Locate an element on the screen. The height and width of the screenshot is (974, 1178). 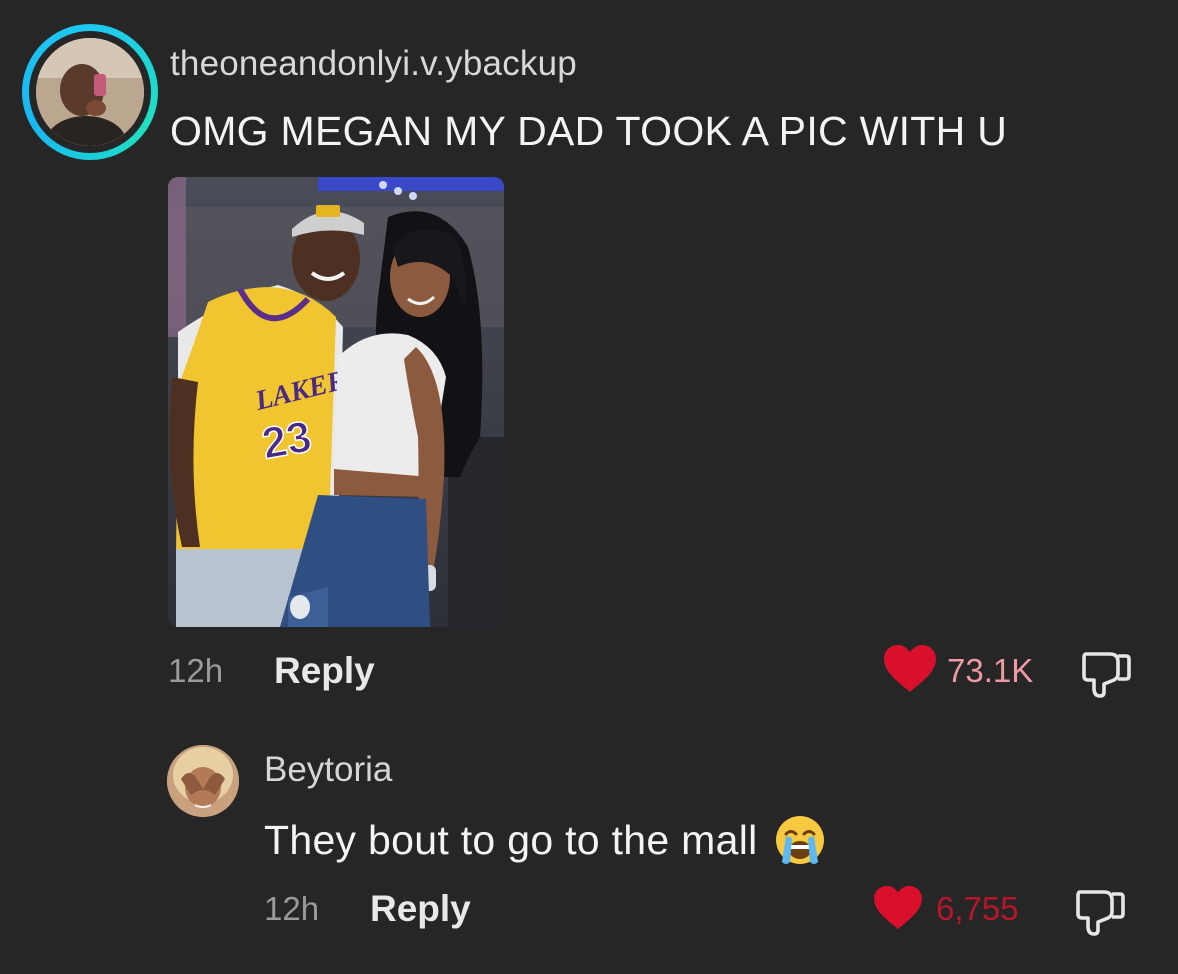
like-button is located at coordinates (910, 669).